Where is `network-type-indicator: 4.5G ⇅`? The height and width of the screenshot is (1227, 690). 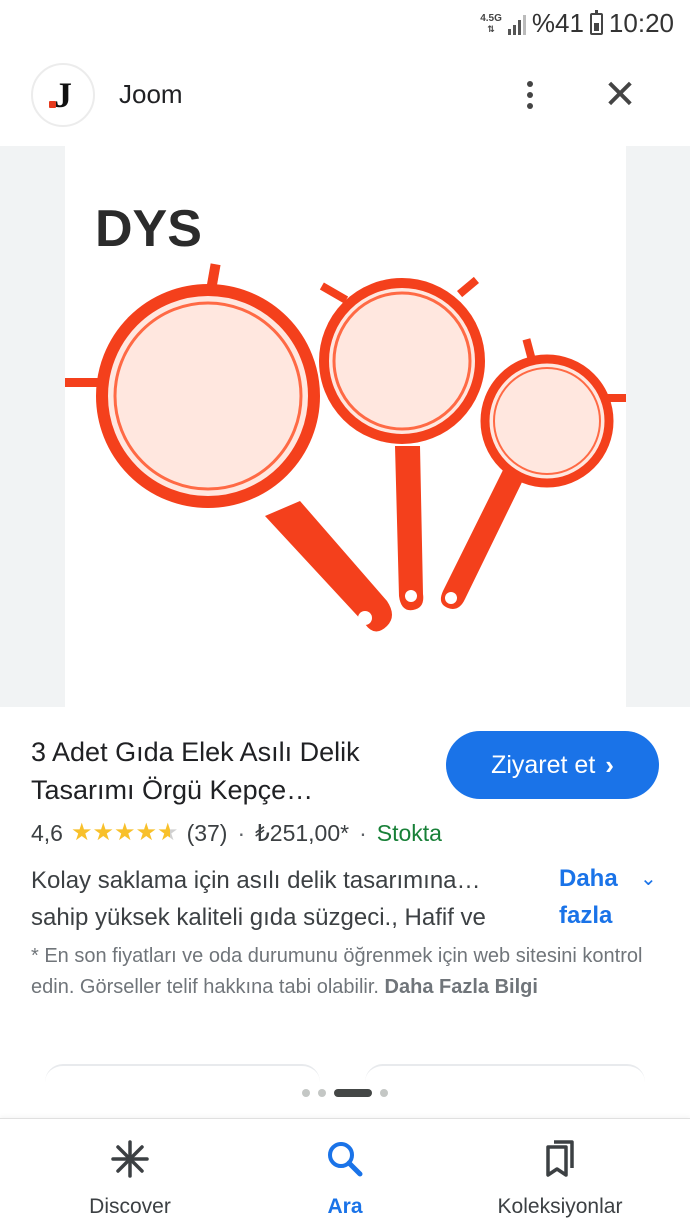
network-type-indicator: 4.5G ⇅ is located at coordinates (491, 23).